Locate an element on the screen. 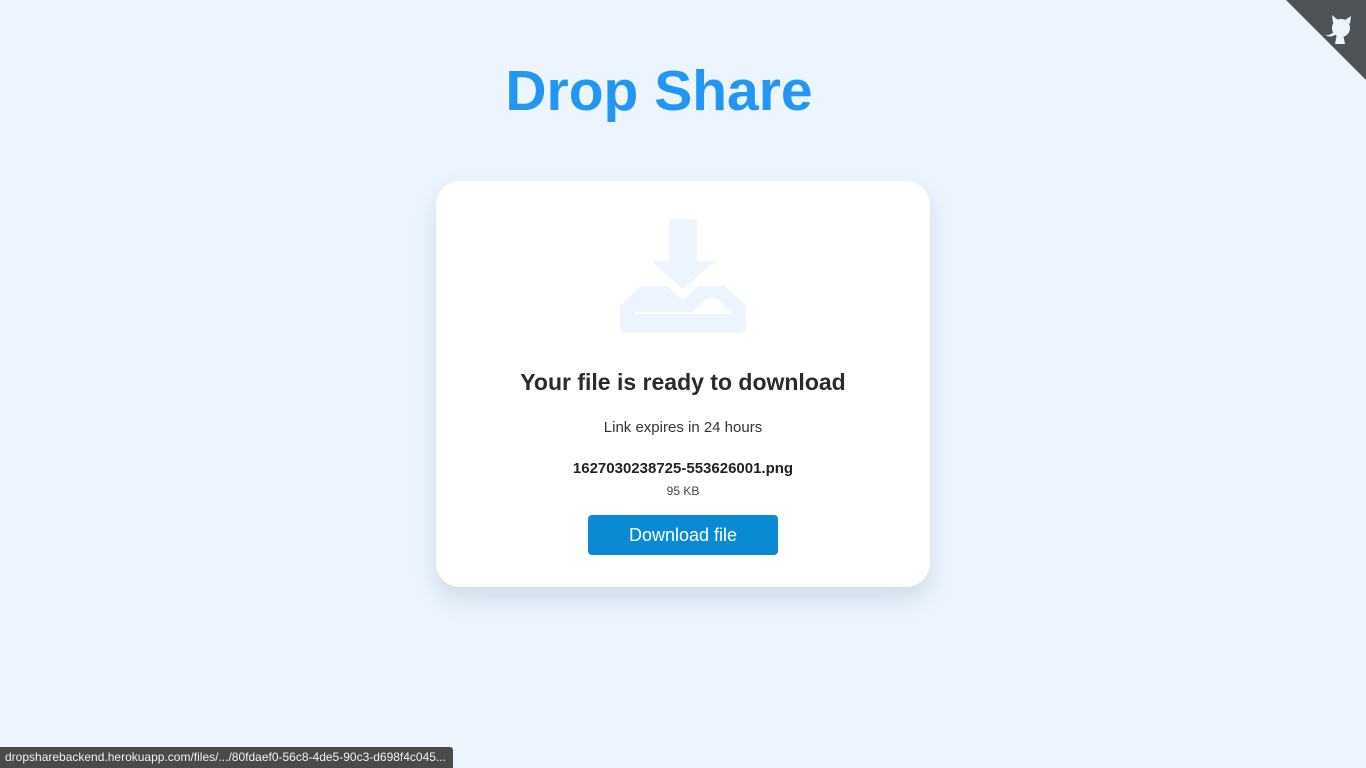 The height and width of the screenshot is (768, 1366). download-icon is located at coordinates (683, 276).